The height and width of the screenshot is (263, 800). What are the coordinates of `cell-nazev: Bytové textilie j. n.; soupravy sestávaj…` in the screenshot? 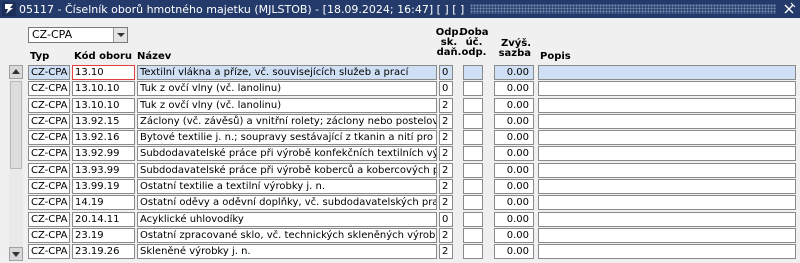 It's located at (287, 138).